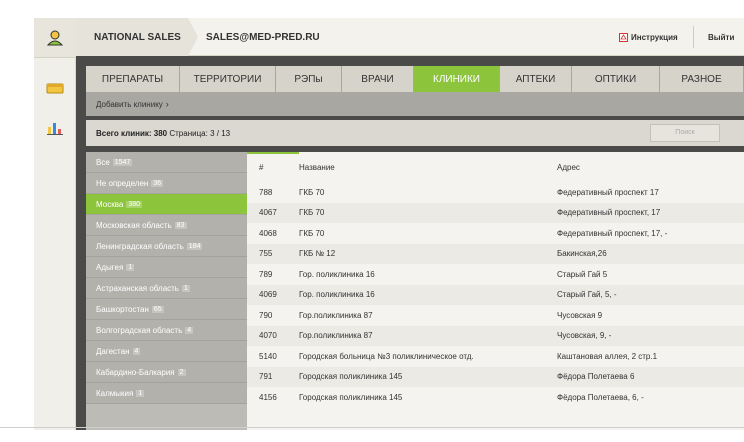 This screenshot has width=744, height=442. I want to click on region-name: Волгоградская область, so click(139, 330).